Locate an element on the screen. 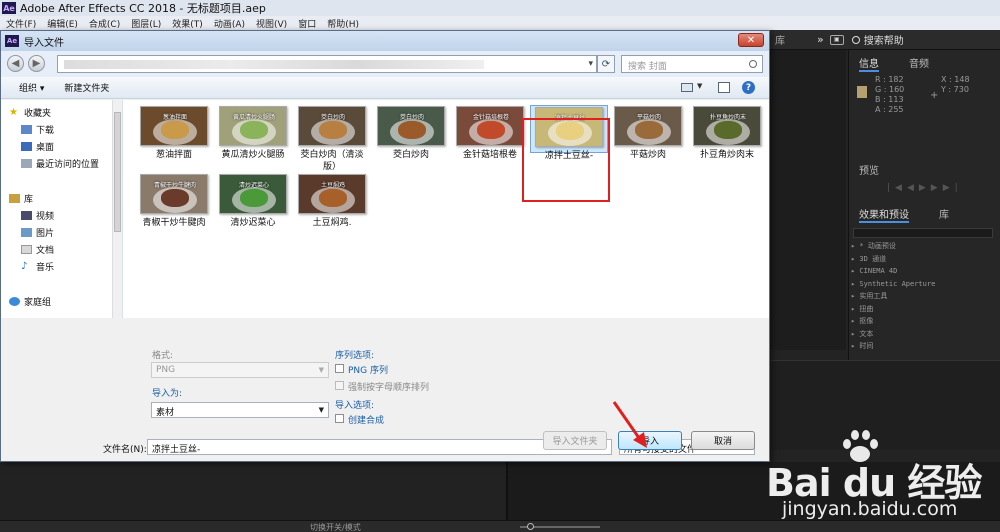 Image resolution: width=1000 pixels, height=532 pixels. menu-file: 文件(F) is located at coordinates (21, 23).